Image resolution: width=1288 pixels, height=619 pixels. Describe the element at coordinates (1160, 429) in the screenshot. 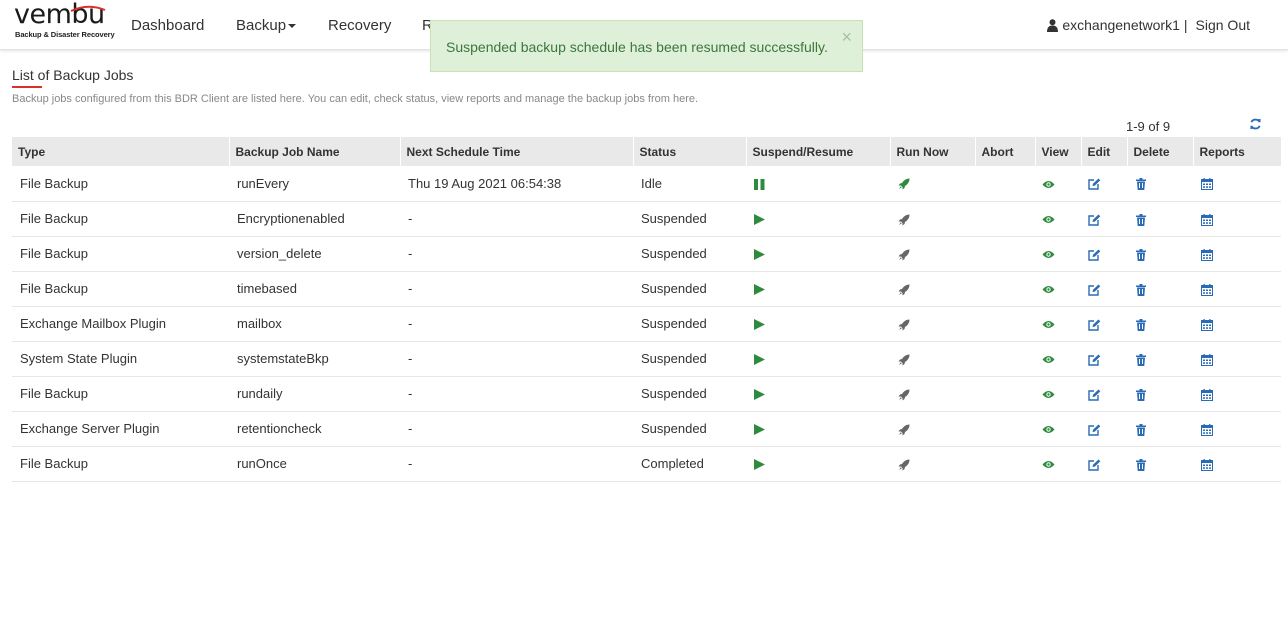

I see `delete-cell` at that location.